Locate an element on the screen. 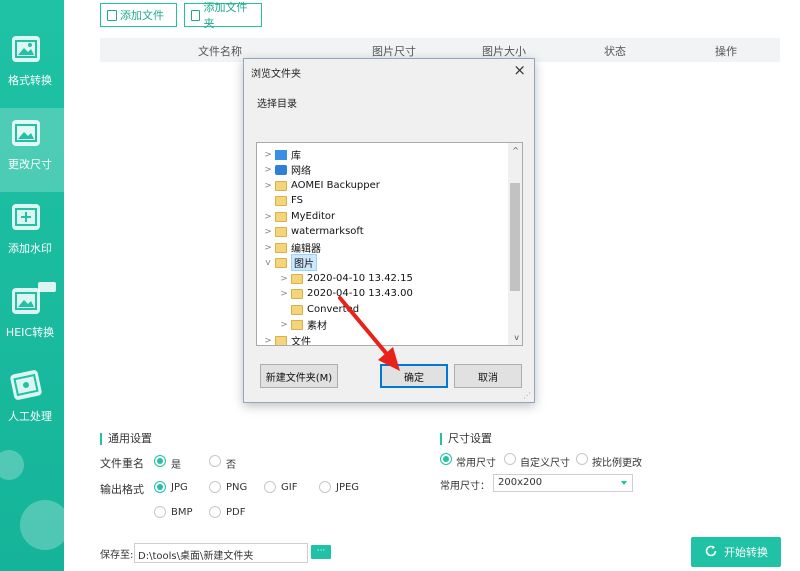 The width and height of the screenshot is (800, 571). rename-no-radio is located at coordinates (215, 461).